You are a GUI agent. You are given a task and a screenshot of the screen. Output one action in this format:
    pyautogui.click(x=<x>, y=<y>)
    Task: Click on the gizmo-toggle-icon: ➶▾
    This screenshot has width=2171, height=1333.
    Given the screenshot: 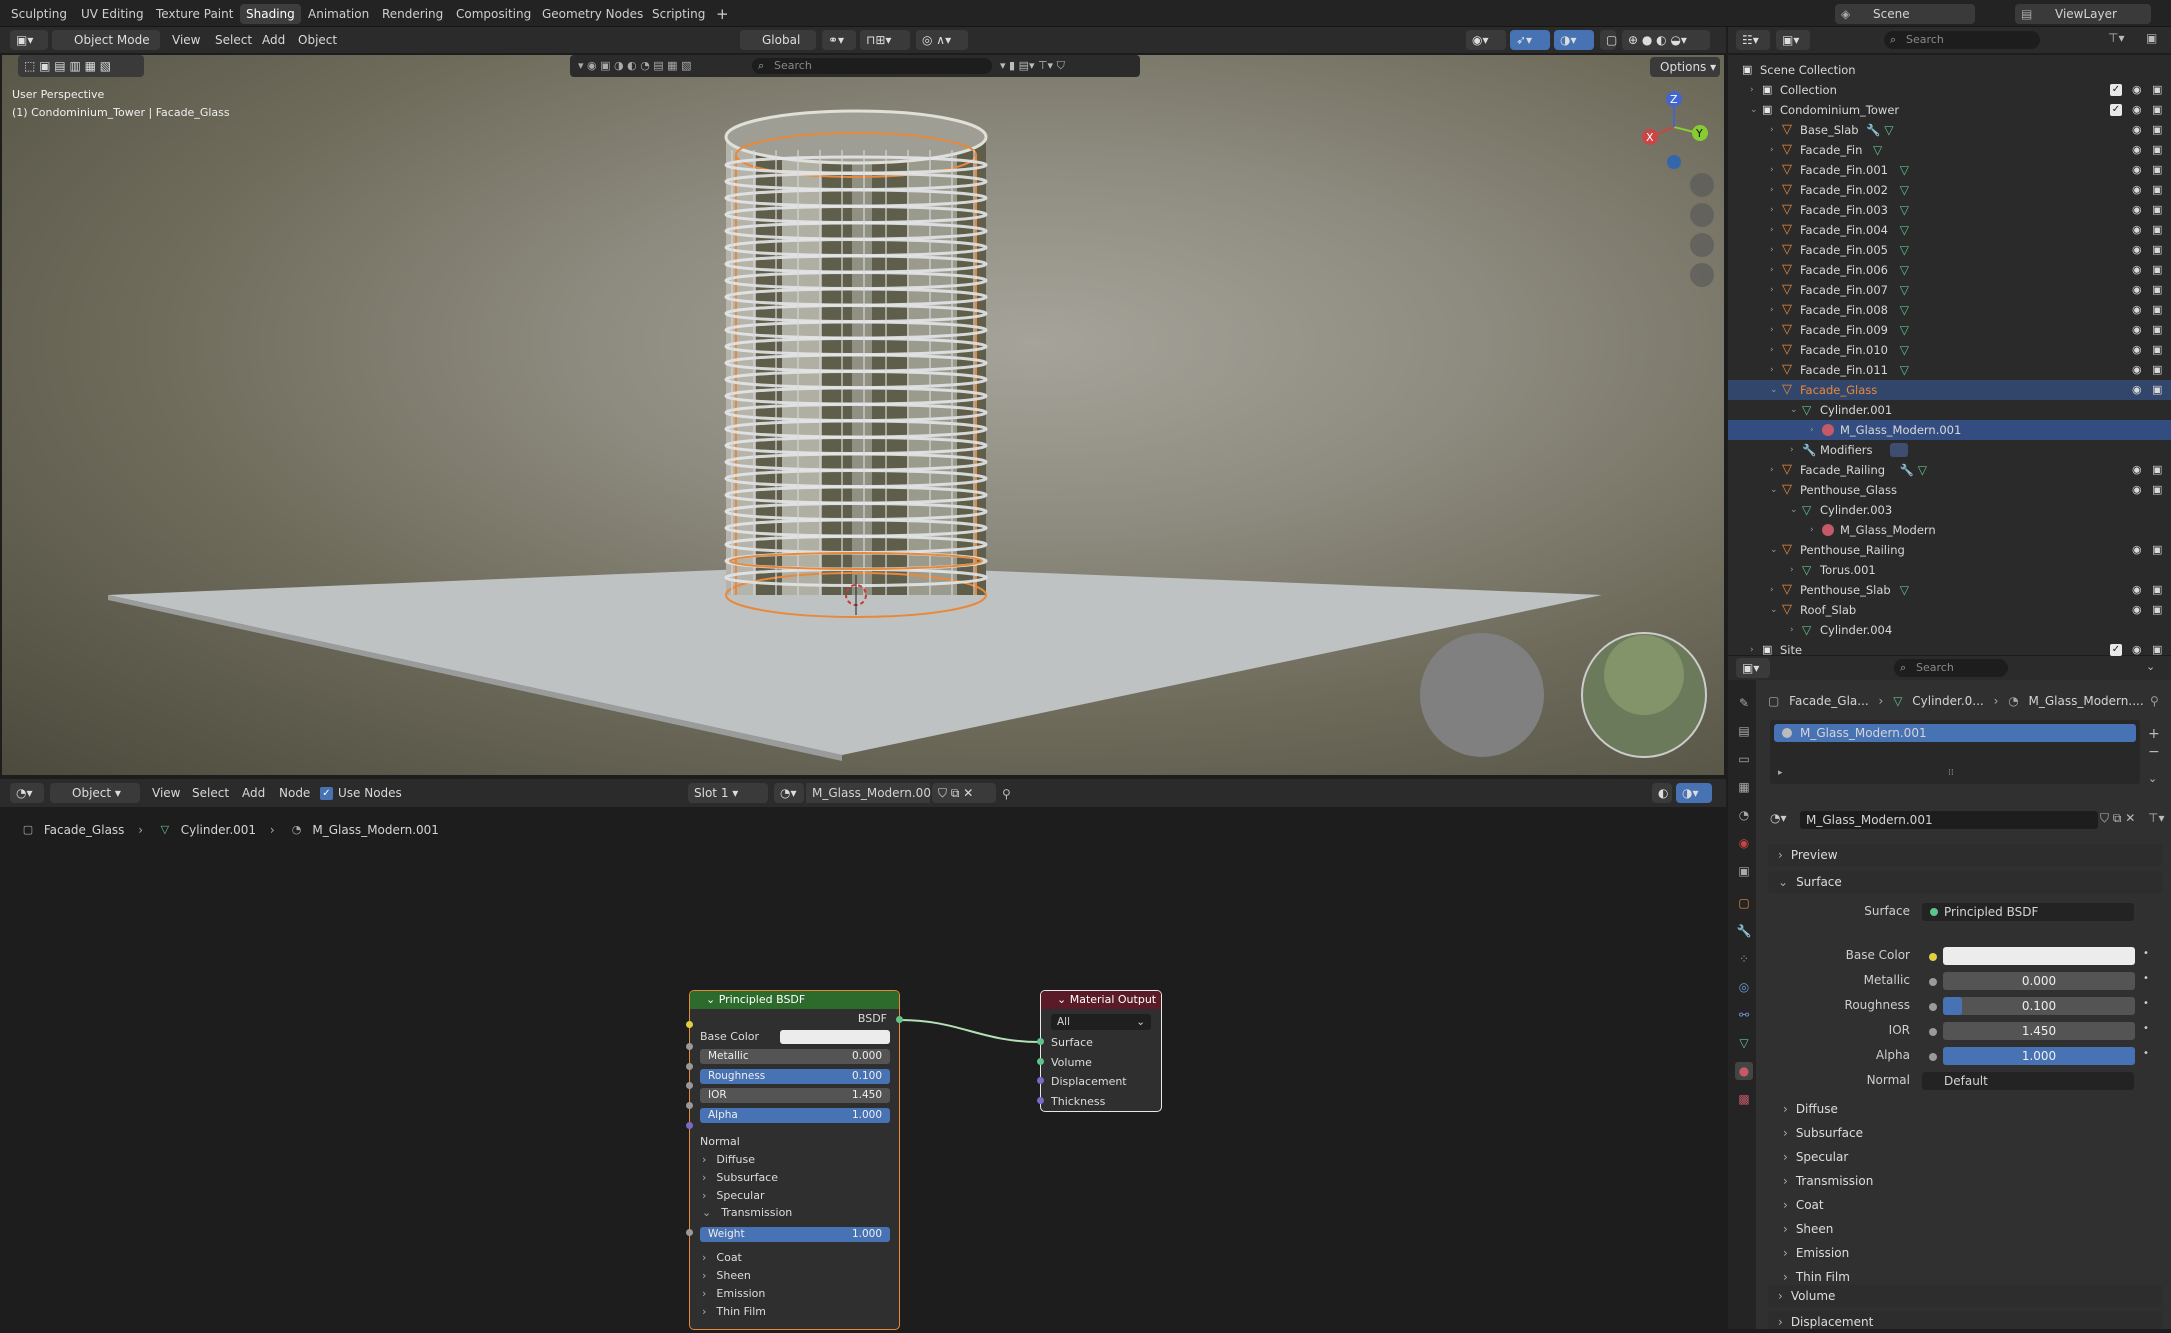 What is the action you would take?
    pyautogui.click(x=1530, y=40)
    